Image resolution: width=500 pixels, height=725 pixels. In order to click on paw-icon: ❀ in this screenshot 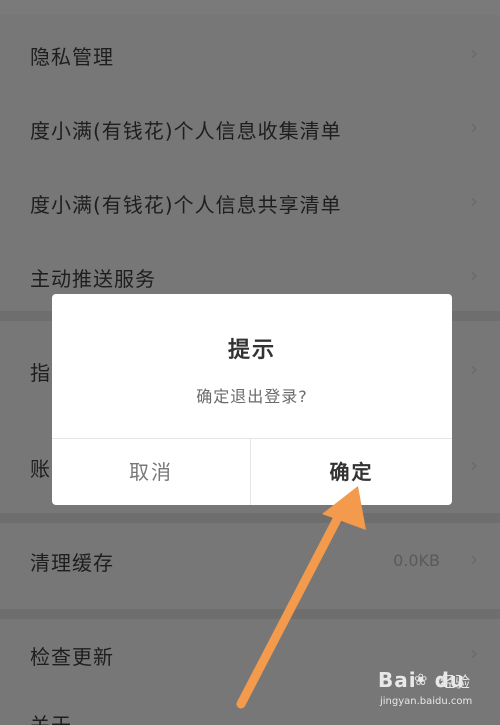, I will do `click(421, 679)`.